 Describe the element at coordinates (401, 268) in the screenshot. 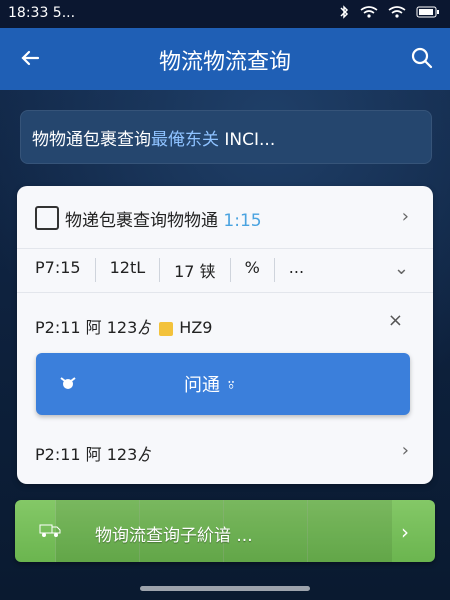

I see `chevron-down-icon: ⌄` at that location.